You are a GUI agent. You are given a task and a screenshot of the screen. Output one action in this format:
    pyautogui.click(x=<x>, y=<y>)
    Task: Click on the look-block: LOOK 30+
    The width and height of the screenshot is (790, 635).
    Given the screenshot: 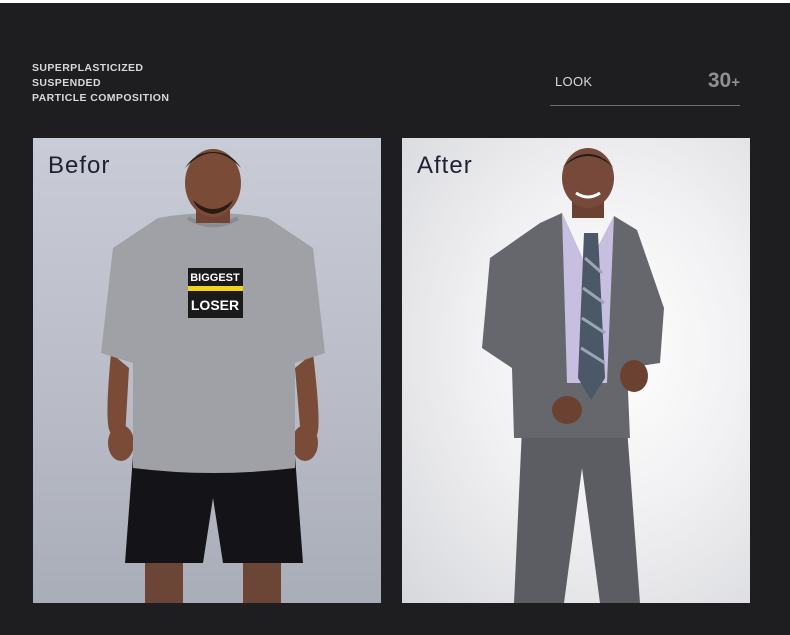 What is the action you would take?
    pyautogui.click(x=645, y=85)
    